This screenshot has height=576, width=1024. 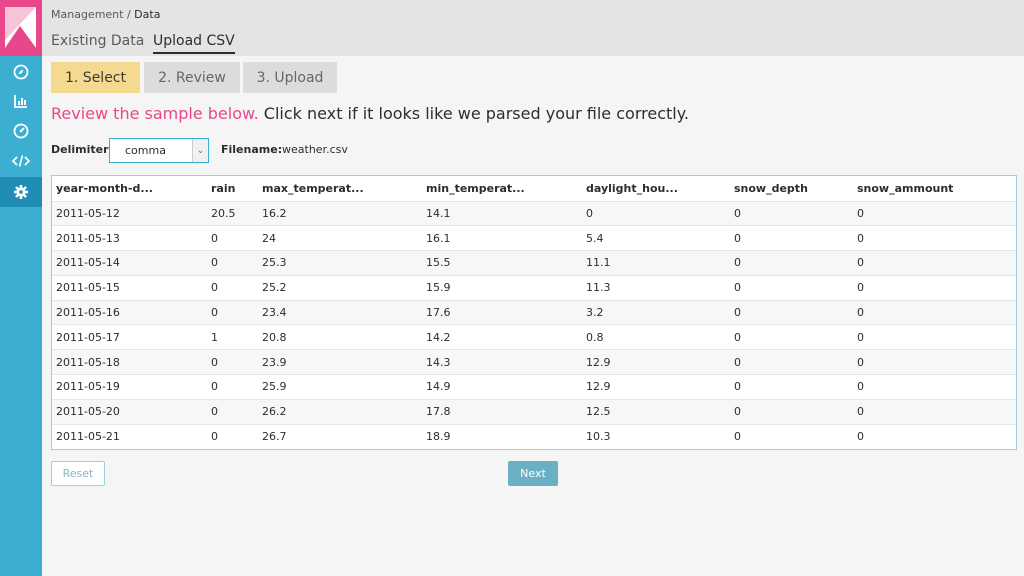 What do you see at coordinates (129, 238) in the screenshot?
I see `table-cell: 2011-05-13` at bounding box center [129, 238].